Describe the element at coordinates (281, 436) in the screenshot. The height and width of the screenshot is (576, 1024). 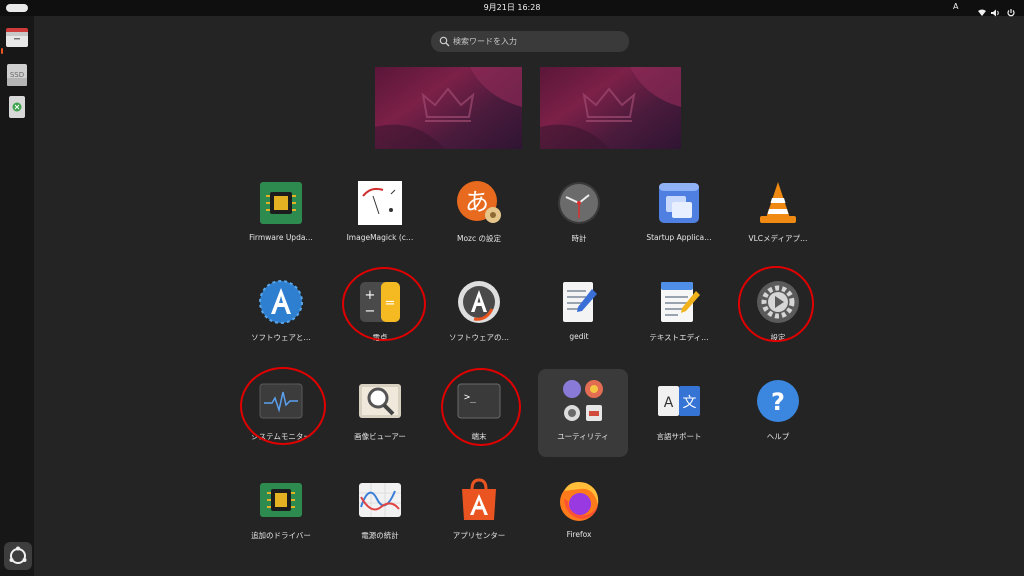
I see `app-label: システムモニター` at that location.